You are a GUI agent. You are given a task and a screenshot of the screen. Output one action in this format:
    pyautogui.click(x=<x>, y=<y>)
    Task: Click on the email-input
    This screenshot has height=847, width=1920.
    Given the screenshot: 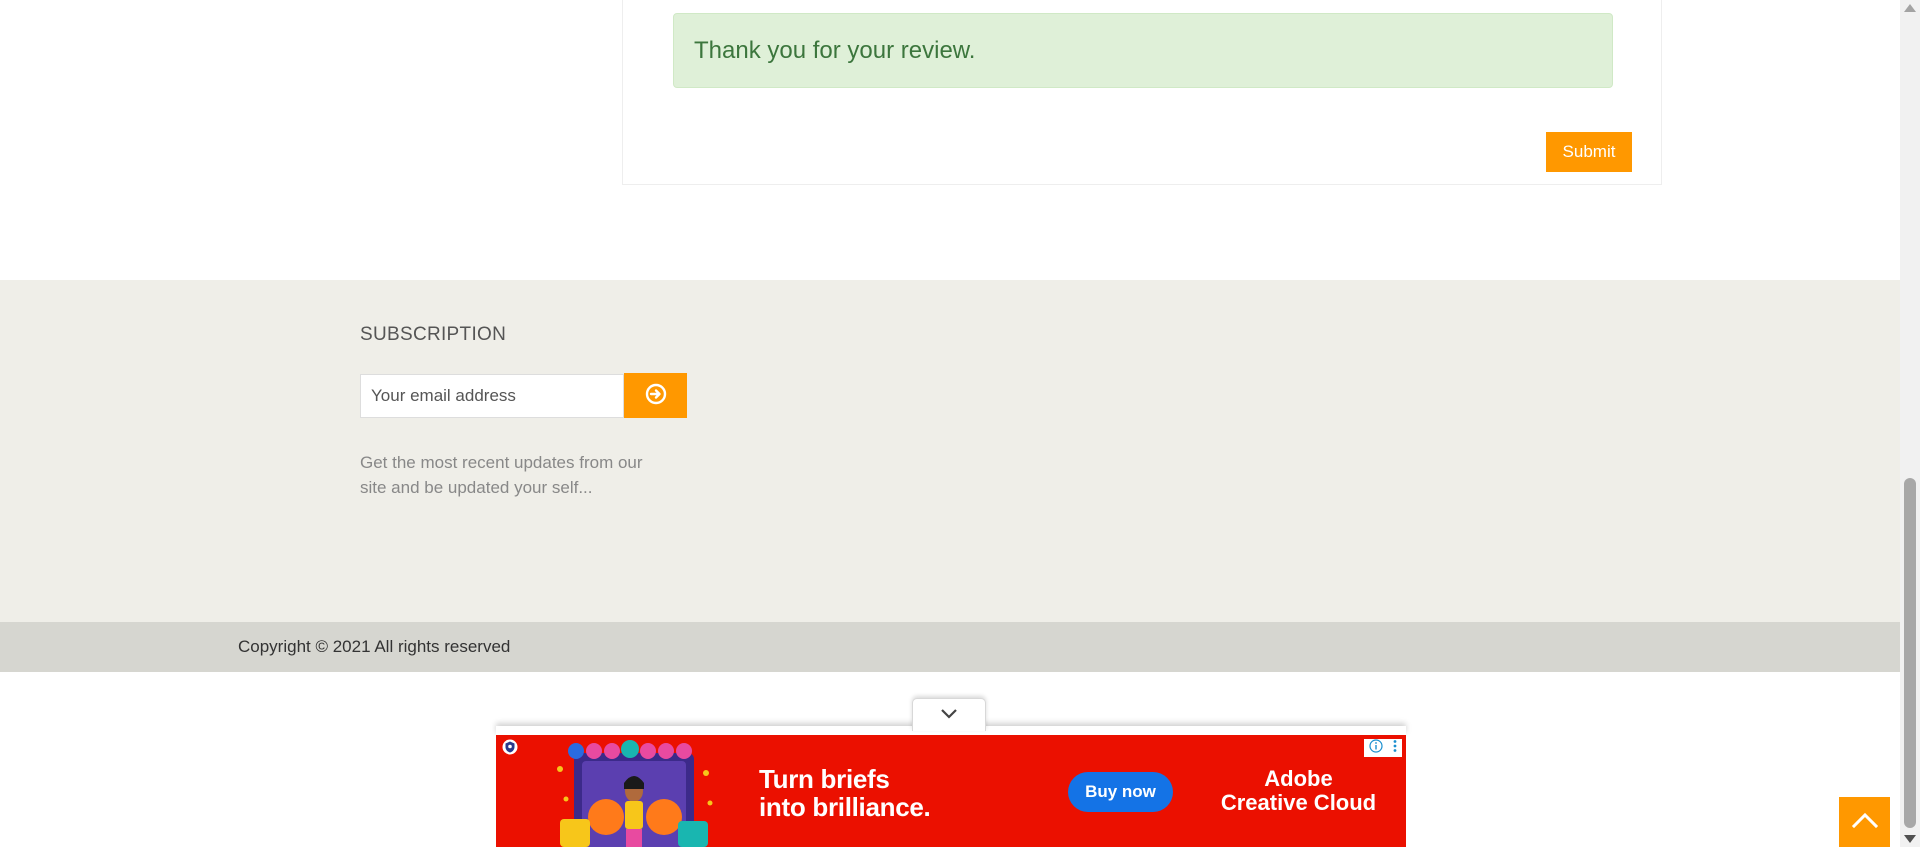 What is the action you would take?
    pyautogui.click(x=492, y=396)
    